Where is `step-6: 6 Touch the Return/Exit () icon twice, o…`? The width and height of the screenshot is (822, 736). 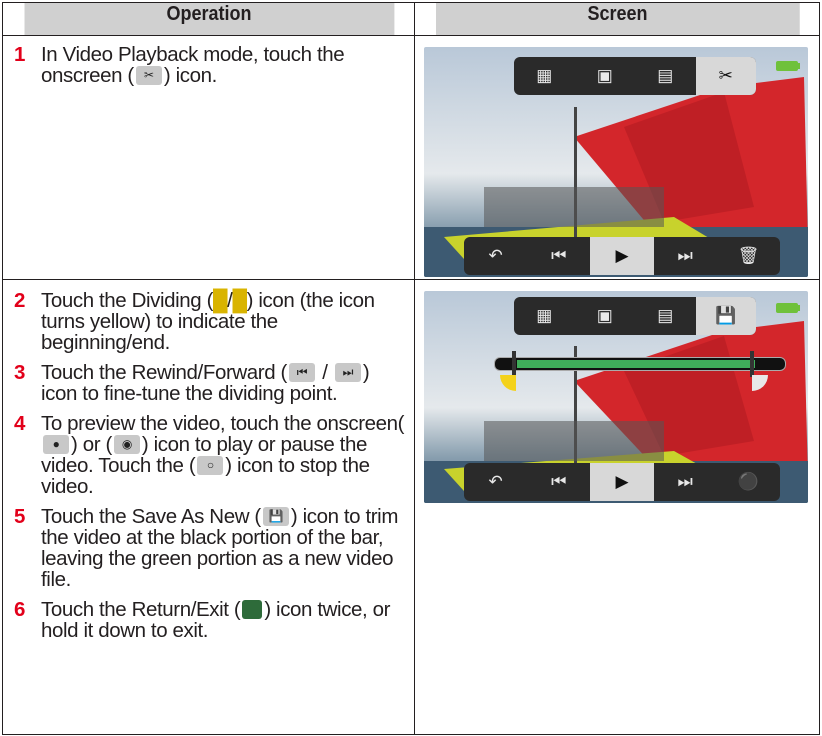
step-6: 6 Touch the Return/Exit () icon twice, o… is located at coordinates (208, 620).